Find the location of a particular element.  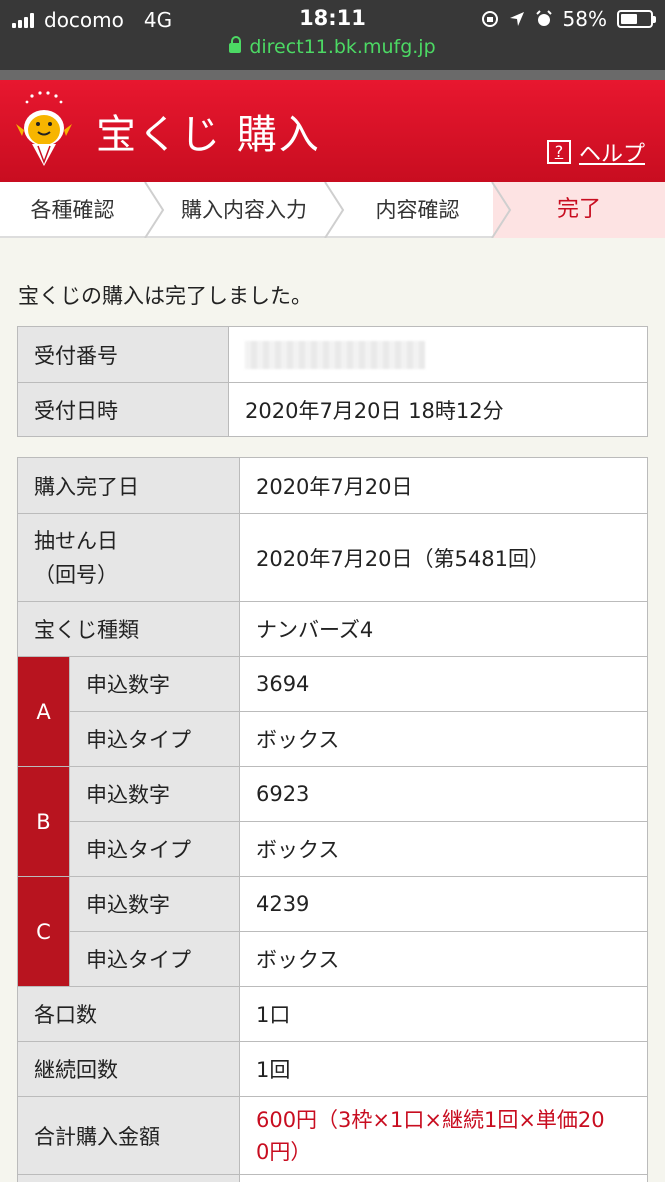

lottery-type-value: ナンバーズ4 is located at coordinates (443, 629).